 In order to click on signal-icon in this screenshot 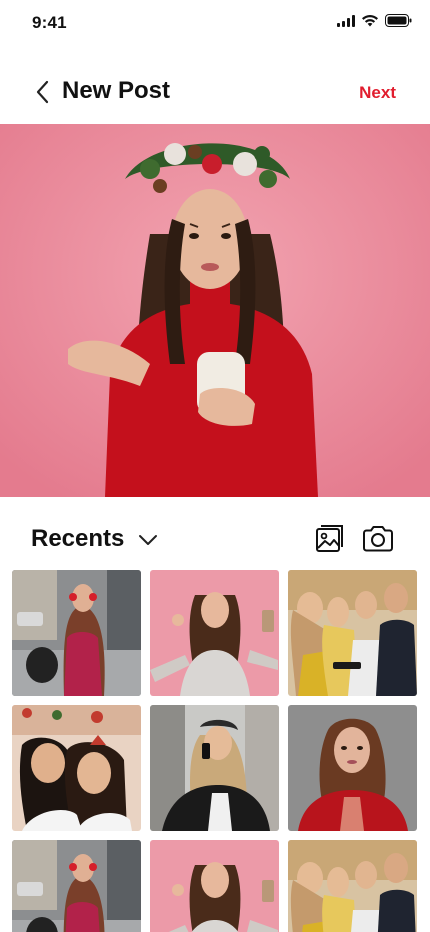, I will do `click(346, 20)`.